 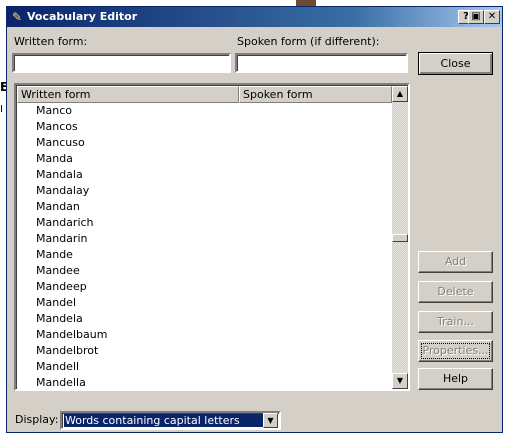 What do you see at coordinates (51, 41) in the screenshot?
I see `written-form-label: Written form:` at bounding box center [51, 41].